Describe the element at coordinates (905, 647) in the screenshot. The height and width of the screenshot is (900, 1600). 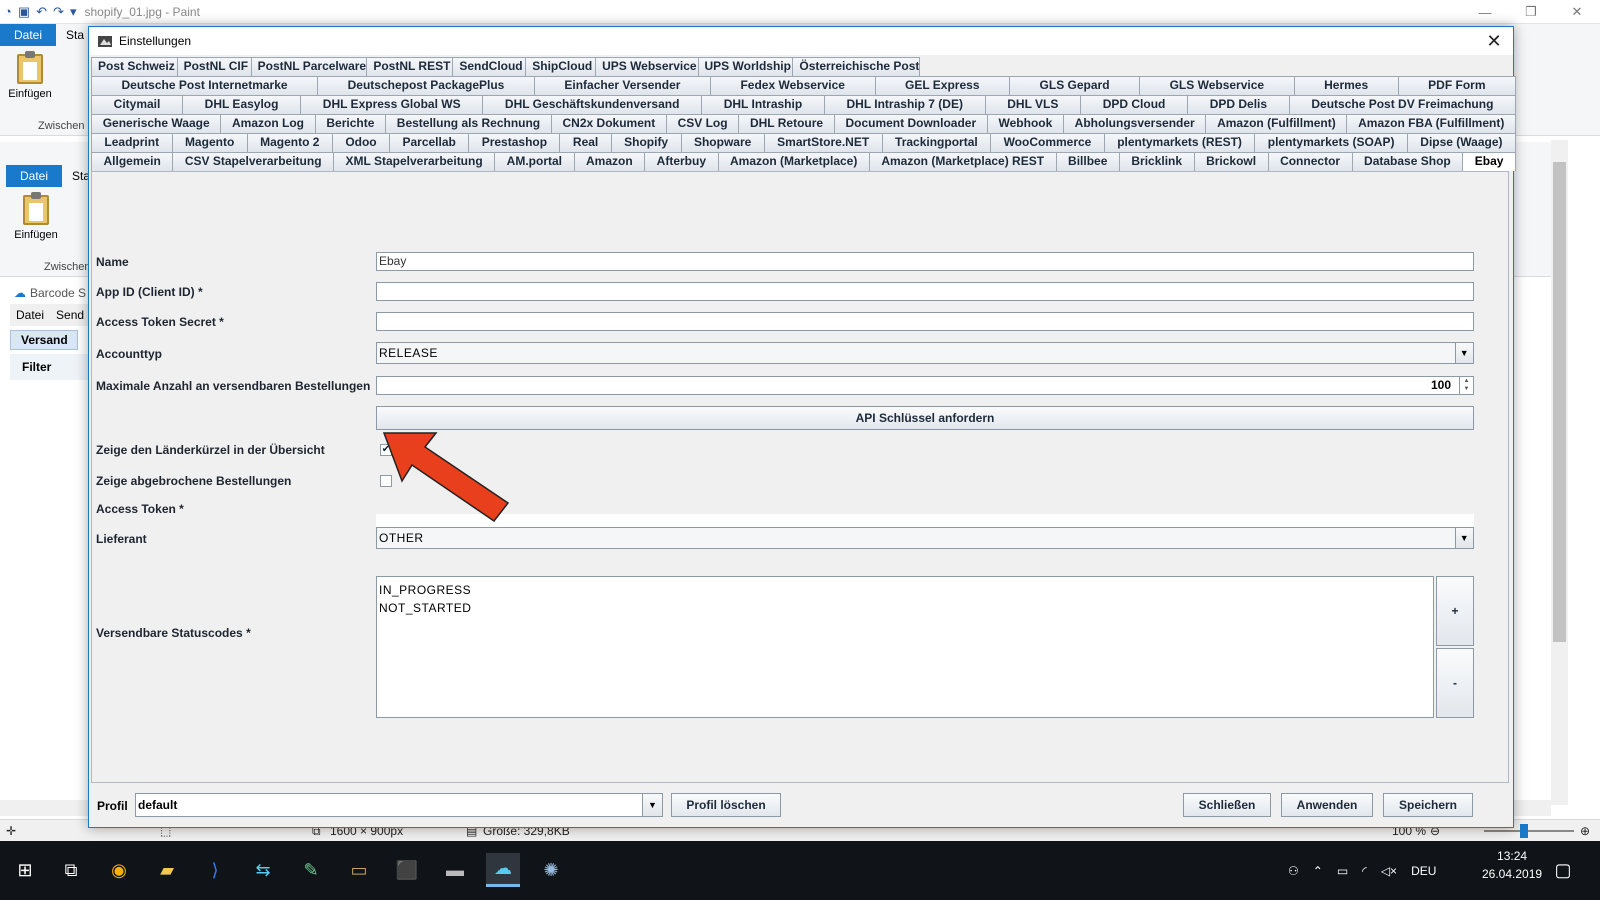
I see `status-codes-list: IN_PROGRESS NOT_STARTED` at that location.